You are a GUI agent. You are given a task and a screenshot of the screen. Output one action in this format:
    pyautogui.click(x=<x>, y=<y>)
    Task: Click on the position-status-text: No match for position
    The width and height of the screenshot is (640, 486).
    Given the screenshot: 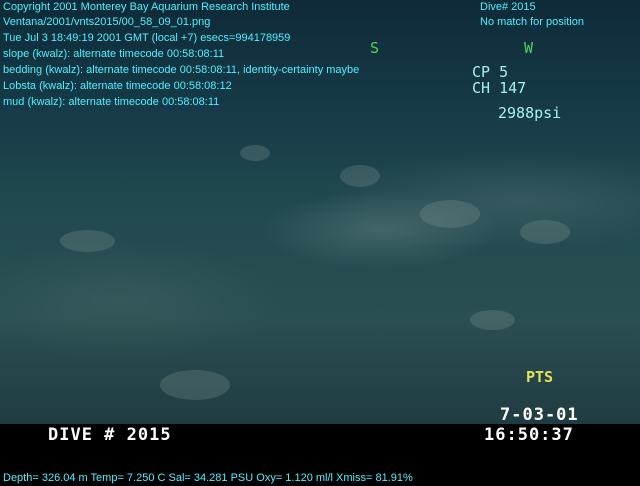 What is the action you would take?
    pyautogui.click(x=532, y=22)
    